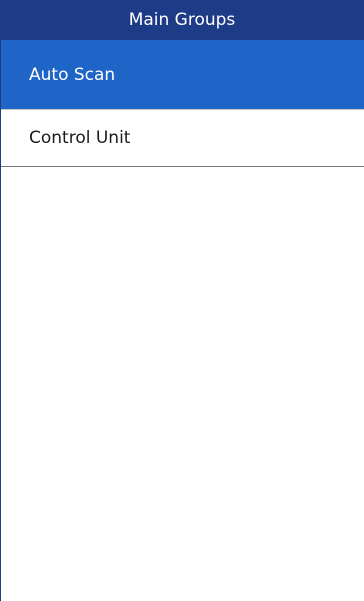 This screenshot has height=601, width=364. Describe the element at coordinates (182, 138) in the screenshot. I see `menu-item-control-unit: Control Unit` at that location.